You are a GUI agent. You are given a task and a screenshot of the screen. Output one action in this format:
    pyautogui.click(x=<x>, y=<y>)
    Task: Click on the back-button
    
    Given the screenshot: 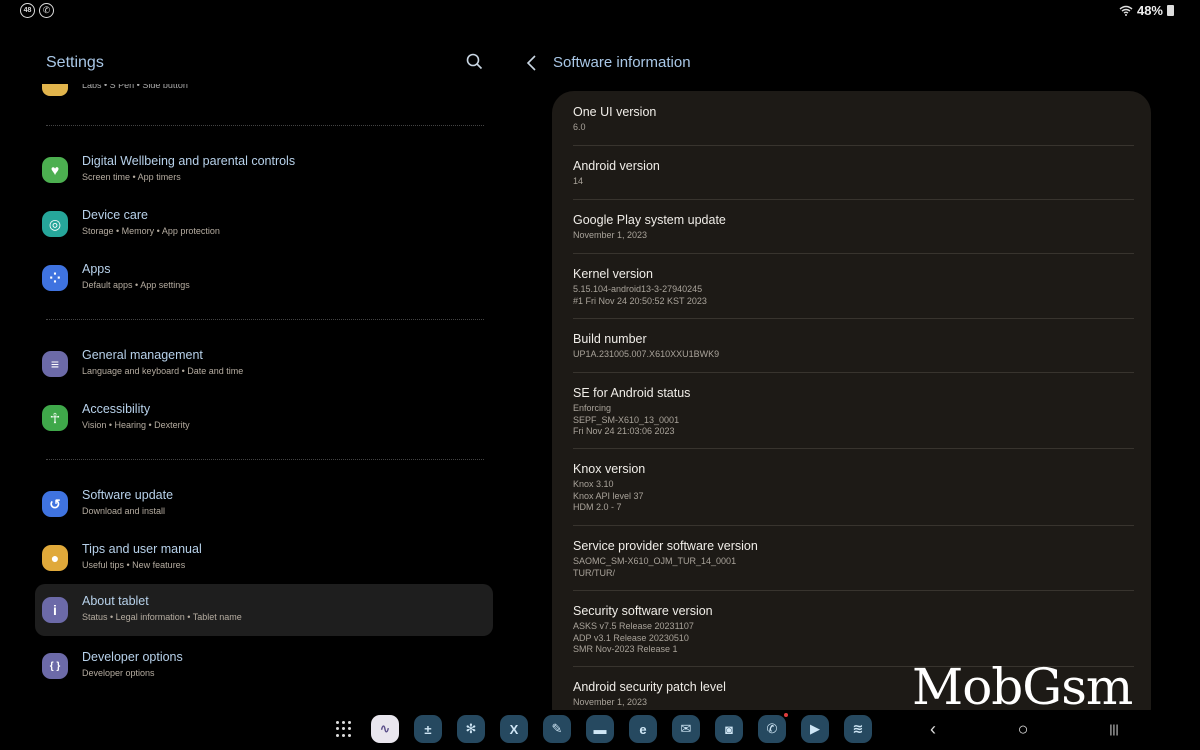 What is the action you would take?
    pyautogui.click(x=532, y=63)
    